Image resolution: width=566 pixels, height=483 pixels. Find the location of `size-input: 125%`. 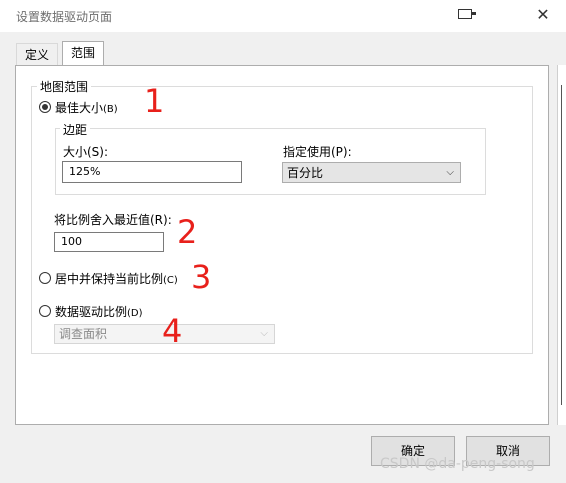

size-input: 125% is located at coordinates (152, 172).